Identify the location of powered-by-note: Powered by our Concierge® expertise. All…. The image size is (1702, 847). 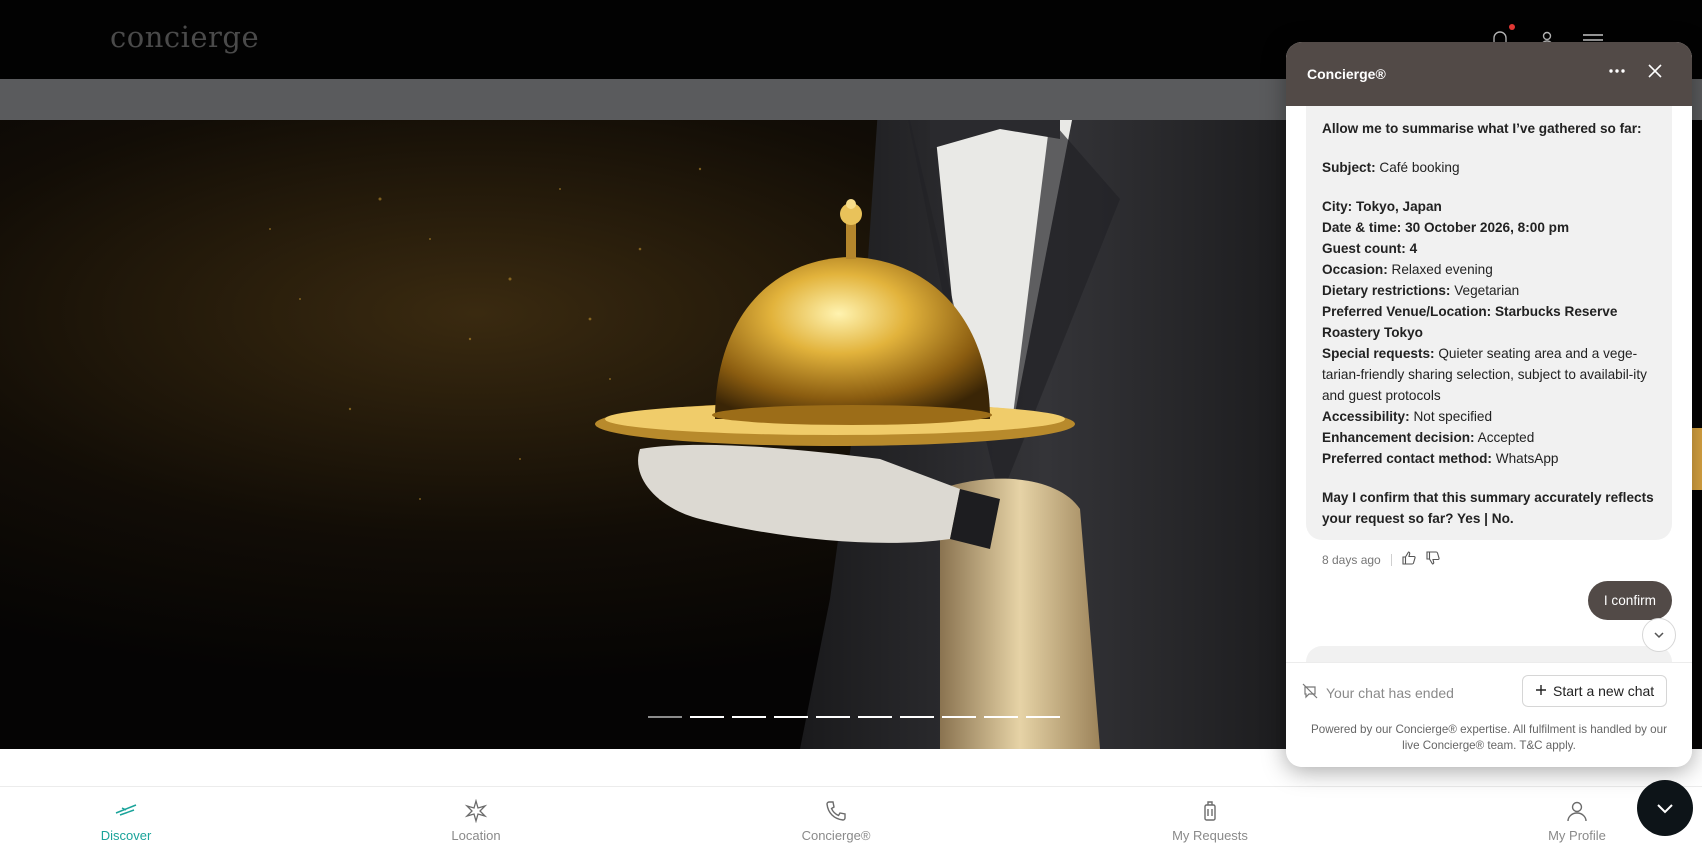
(1489, 737).